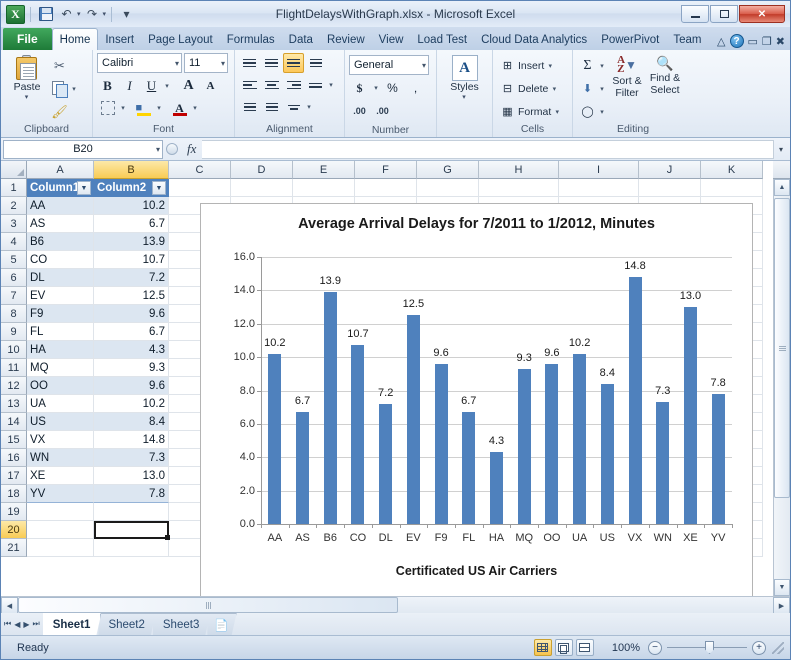  What do you see at coordinates (519, 170) in the screenshot?
I see `column-header-h: H` at bounding box center [519, 170].